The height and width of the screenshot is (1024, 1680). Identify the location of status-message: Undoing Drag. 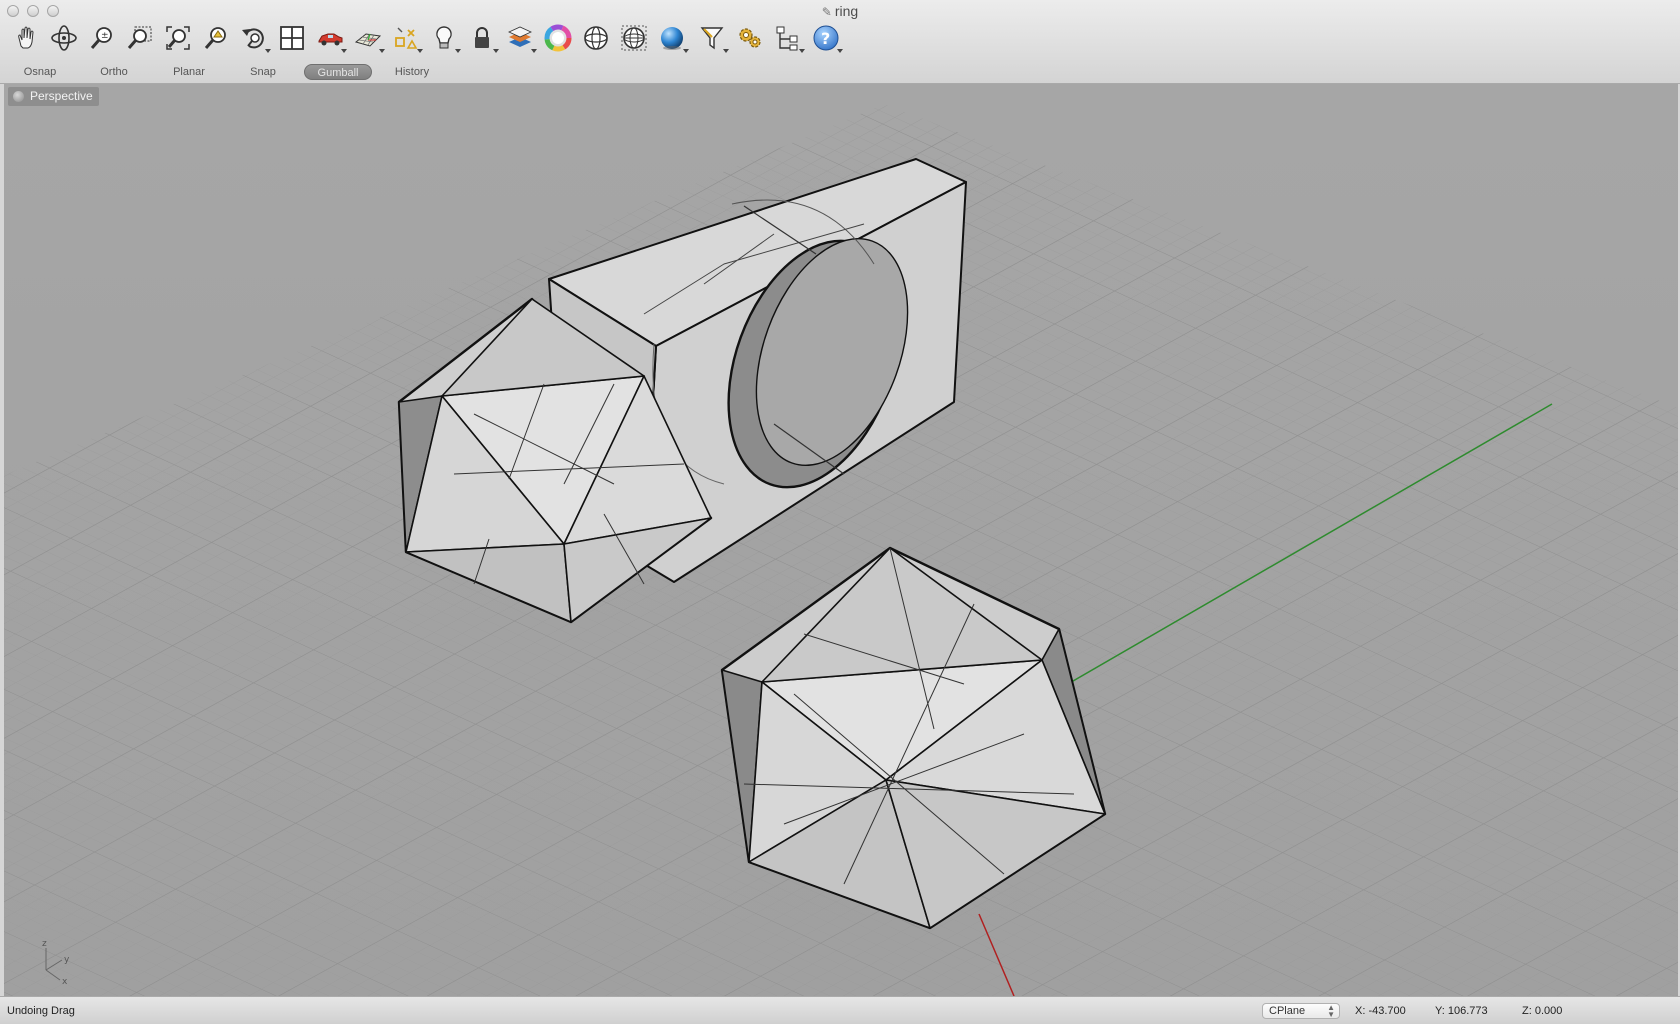
(41, 1011).